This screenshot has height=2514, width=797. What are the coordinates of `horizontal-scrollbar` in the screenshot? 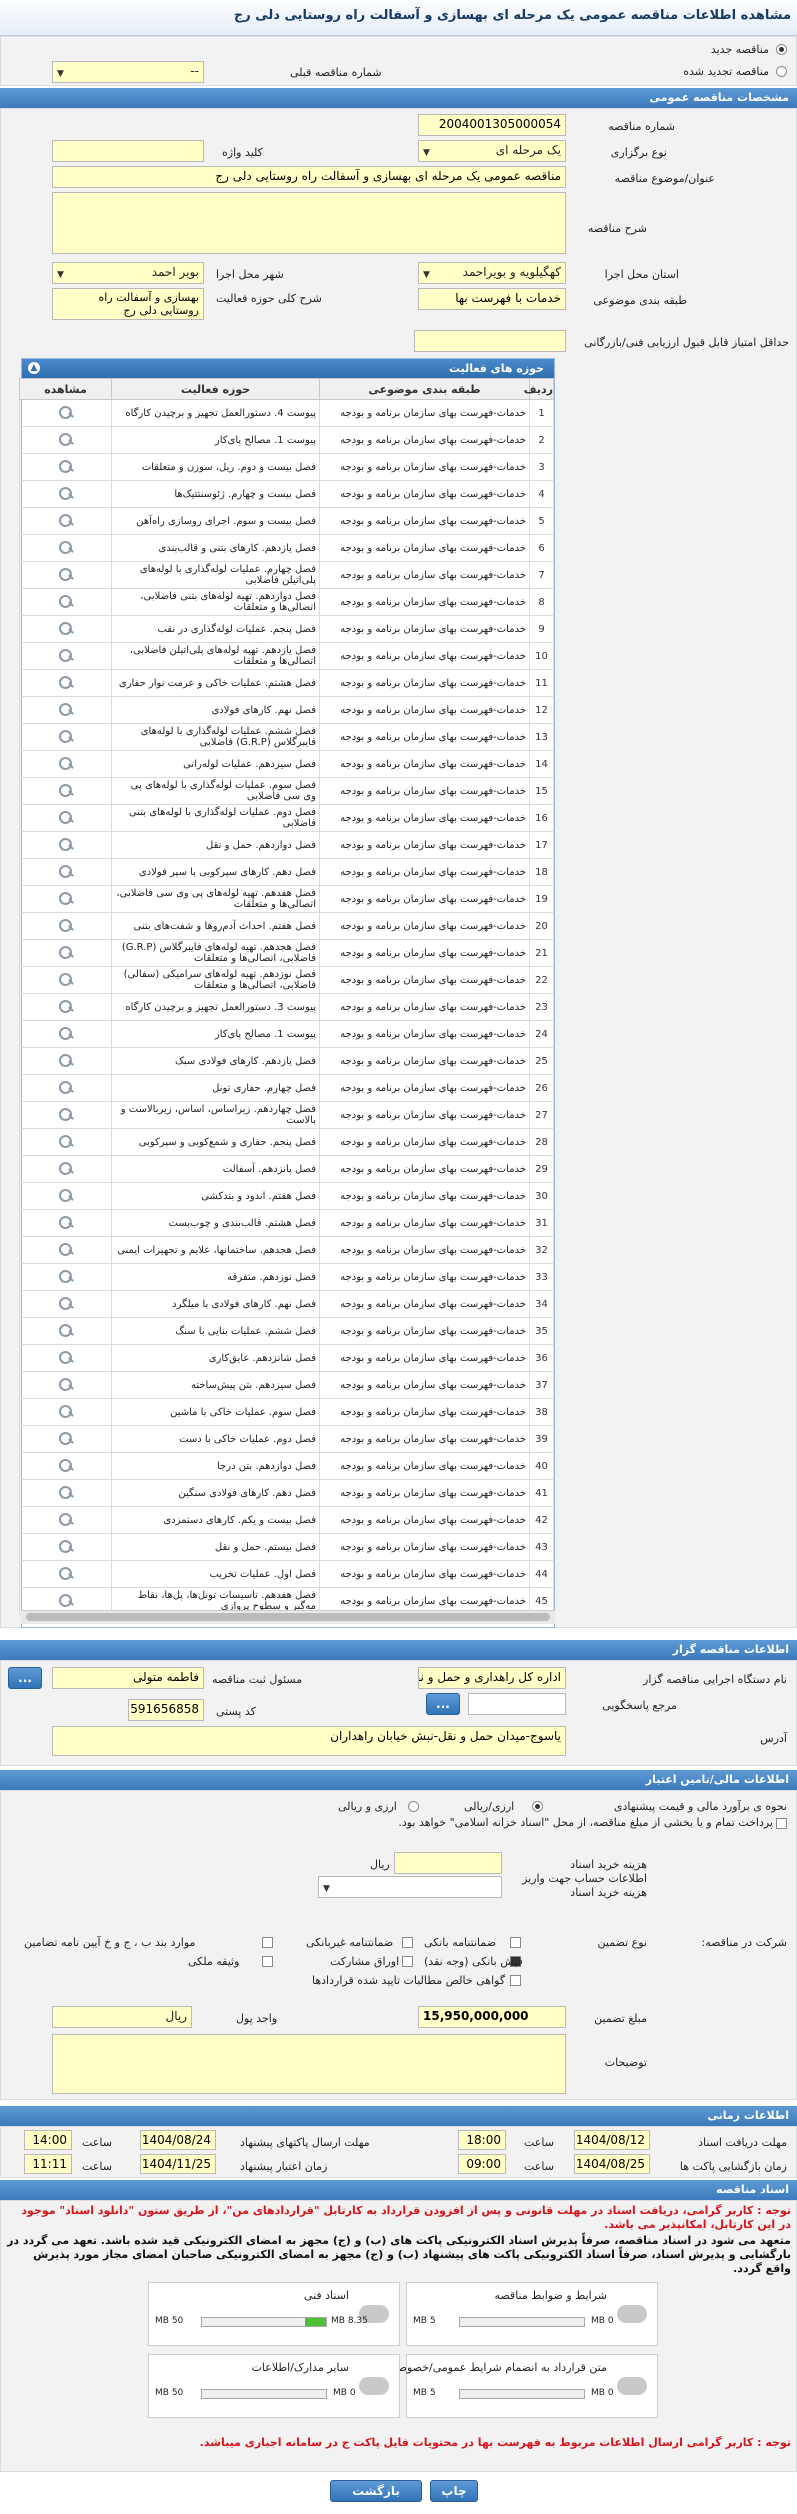 It's located at (288, 1617).